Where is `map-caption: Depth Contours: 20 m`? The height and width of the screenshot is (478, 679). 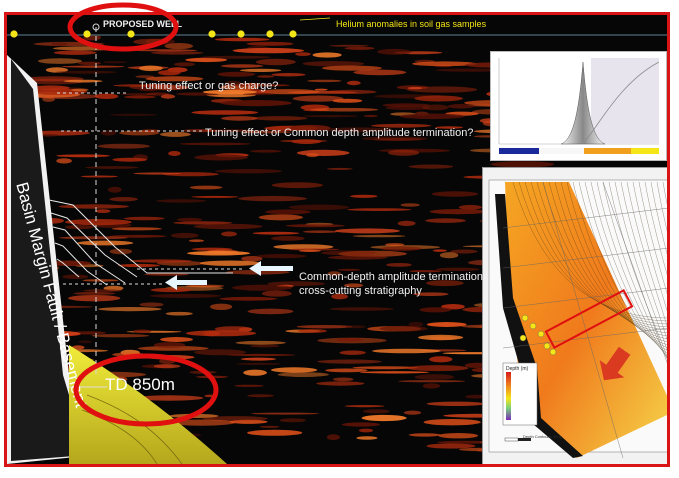
map-caption: Depth Contours: 20 m is located at coordinates (543, 436).